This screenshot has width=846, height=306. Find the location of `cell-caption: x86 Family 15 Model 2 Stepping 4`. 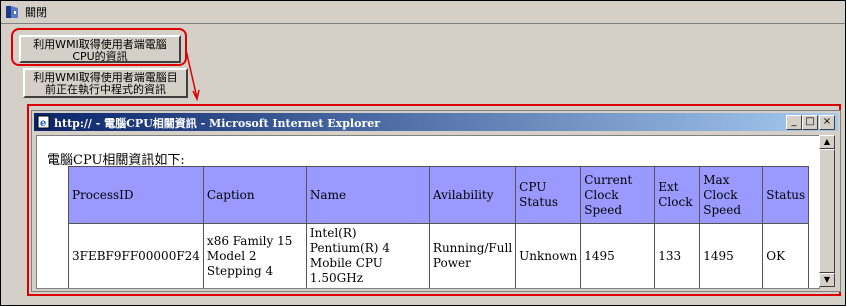

cell-caption: x86 Family 15 Model 2 Stepping 4 is located at coordinates (254, 255).